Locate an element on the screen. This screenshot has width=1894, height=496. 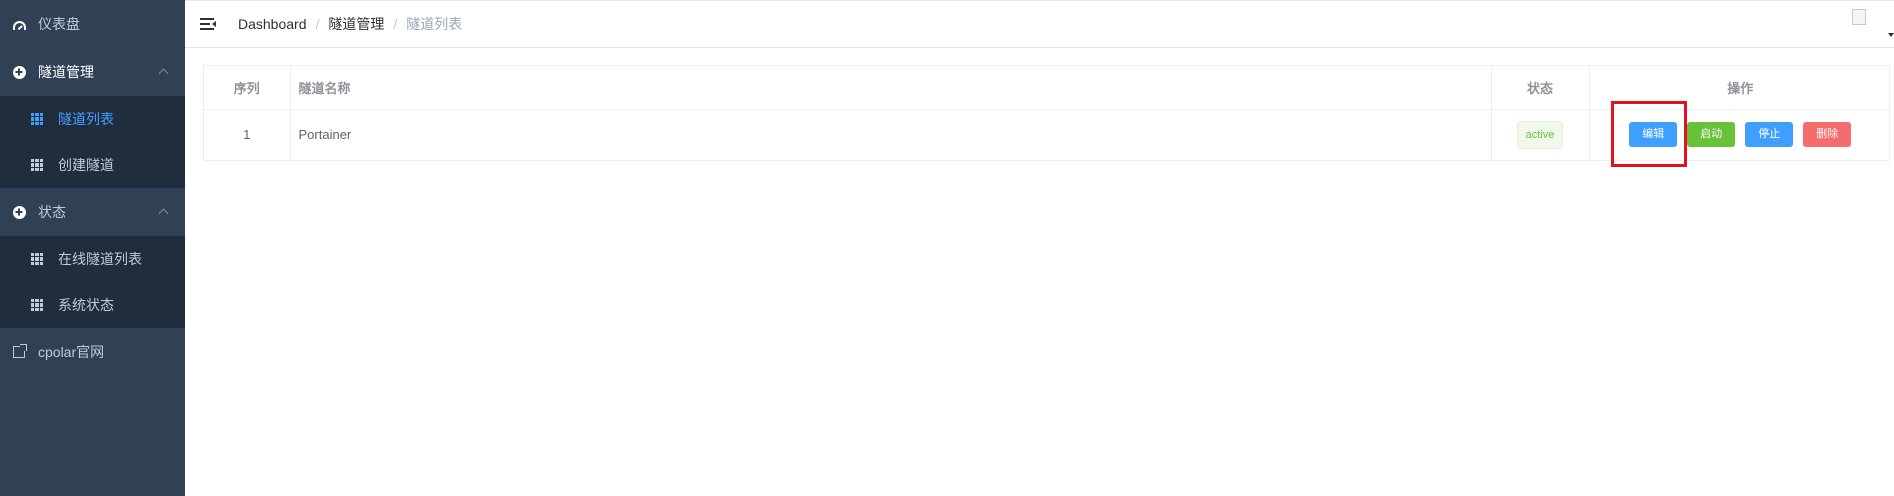
breadcrumb: Dashboard / 隧道管理 / 隧道列表 is located at coordinates (350, 24).